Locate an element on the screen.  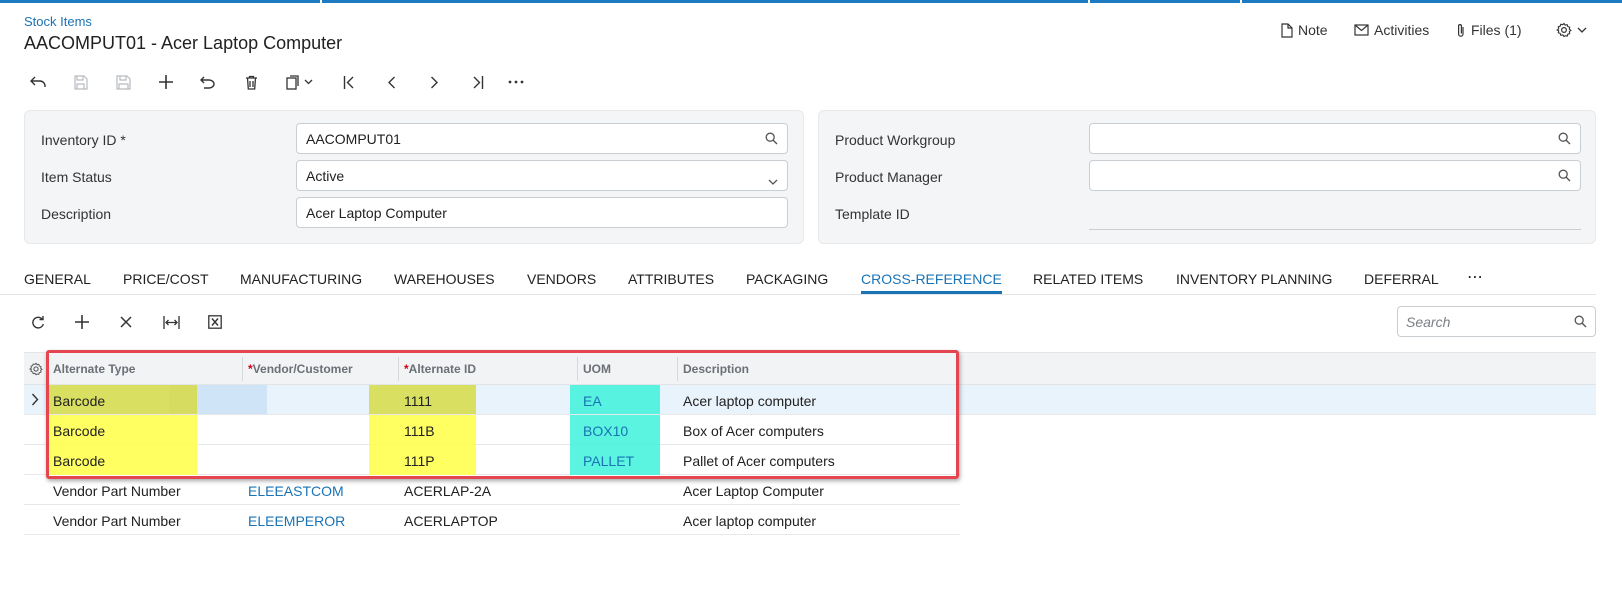
activities-label: Activities is located at coordinates (1402, 30).